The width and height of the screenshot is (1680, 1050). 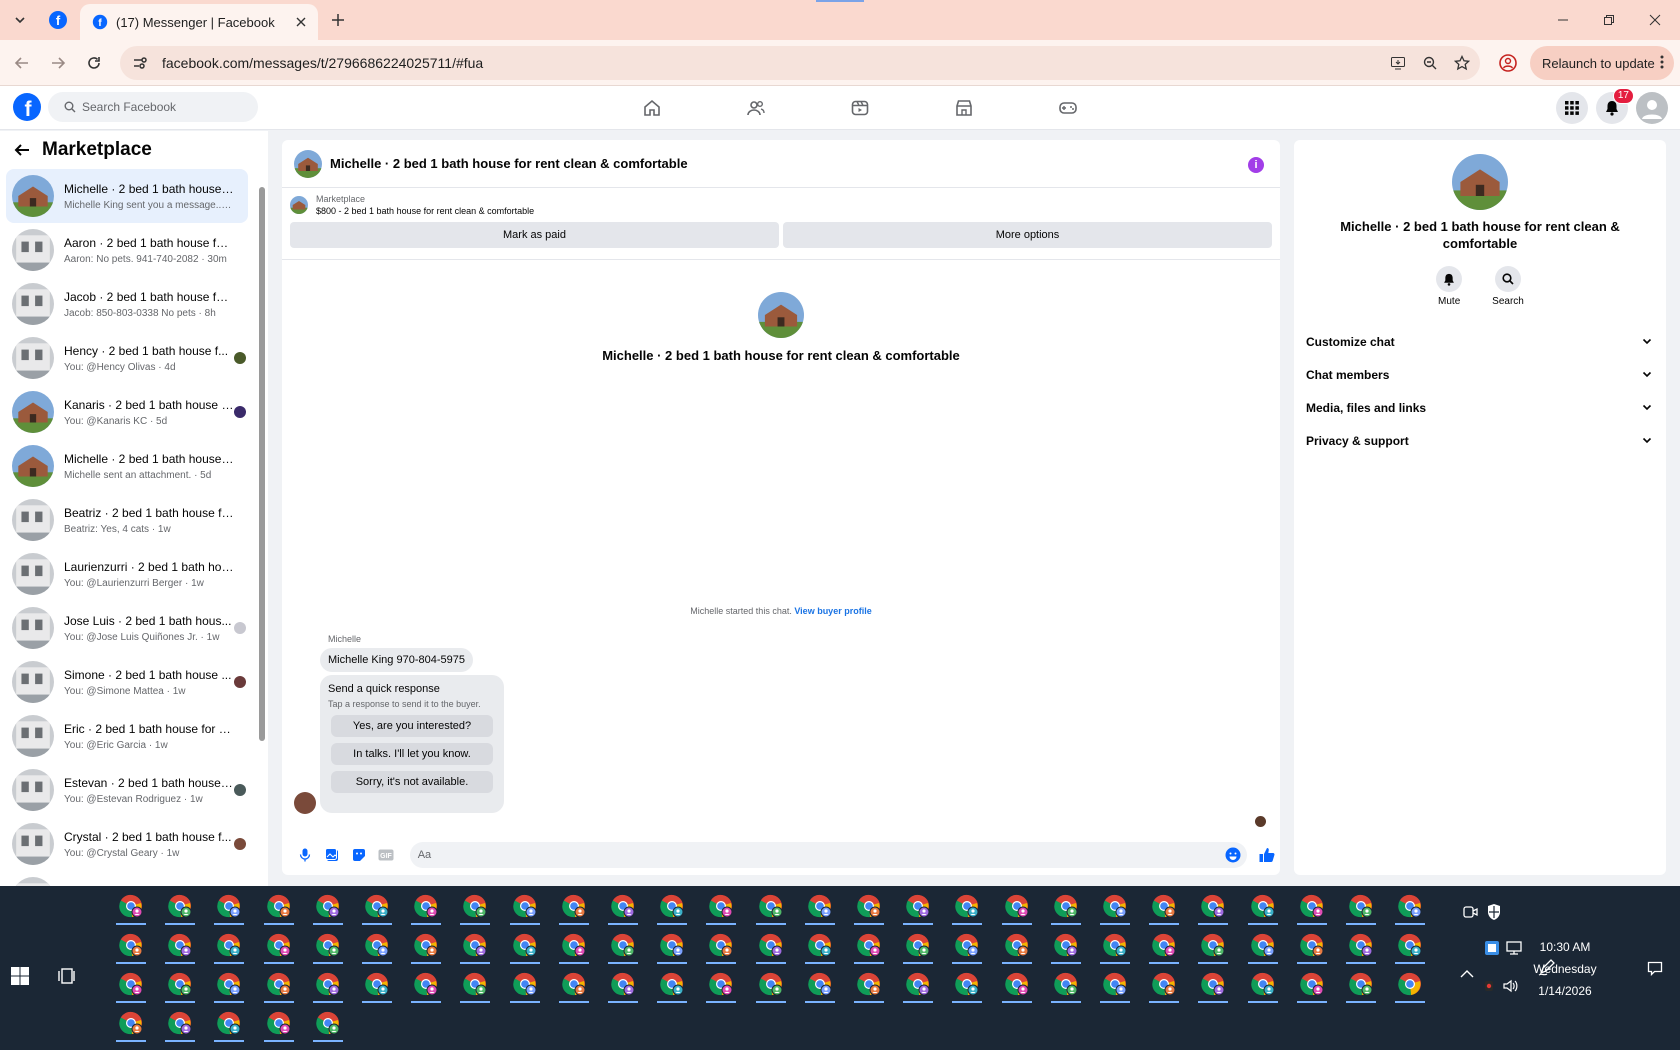 I want to click on notifications-button: 17, so click(x=1615, y=106).